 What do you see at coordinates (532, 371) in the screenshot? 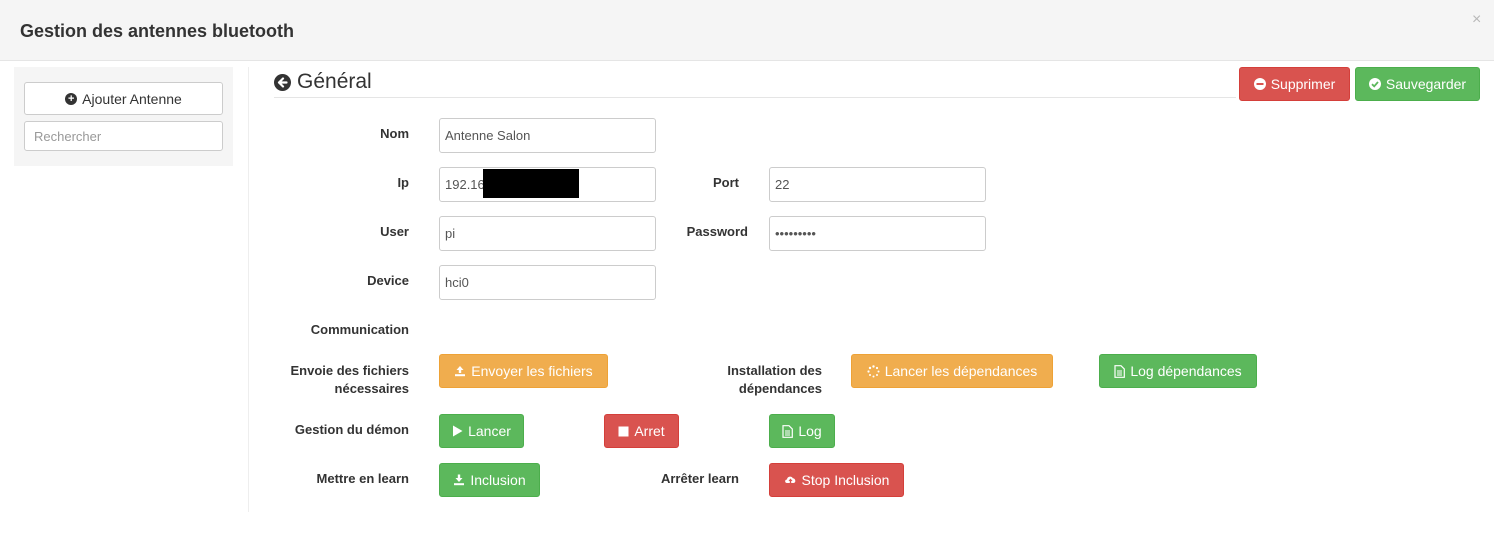
I see `send-files-button-label: Envoyer les fichiers` at bounding box center [532, 371].